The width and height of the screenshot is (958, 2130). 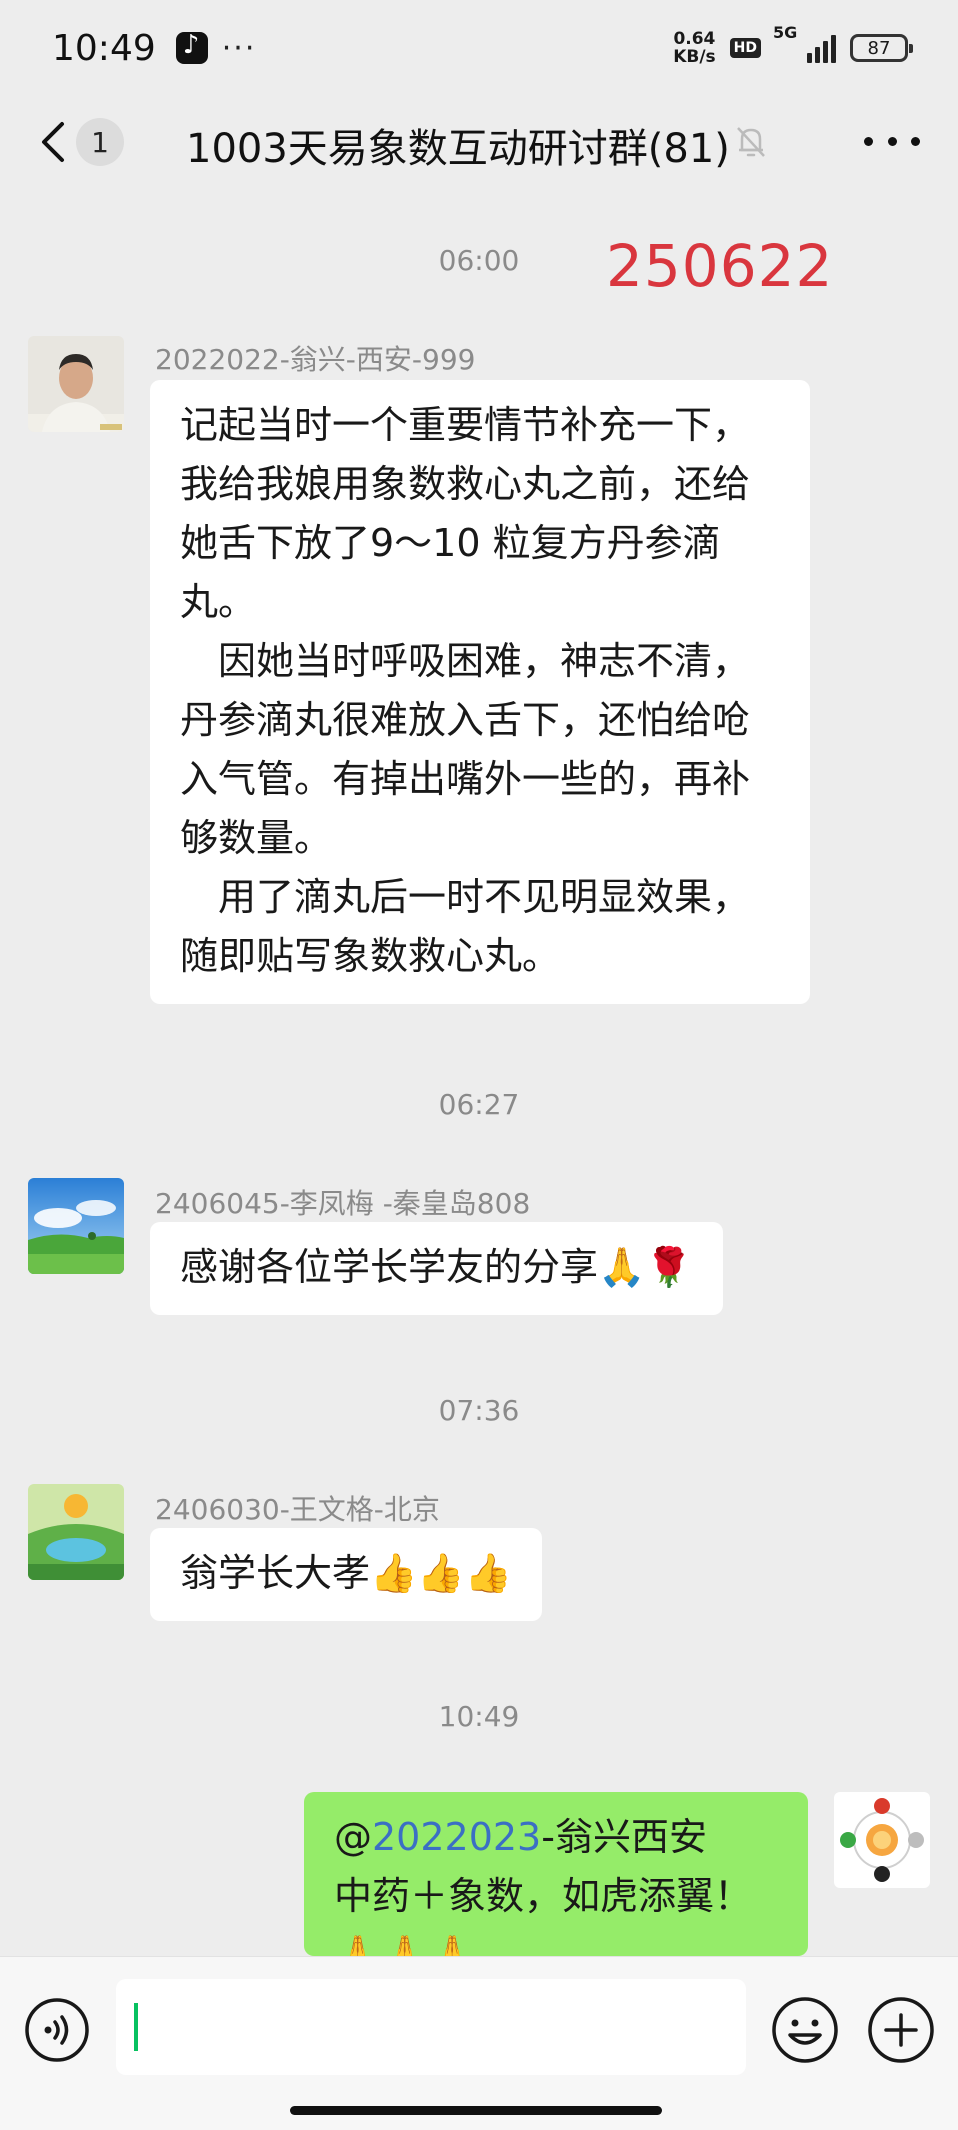 What do you see at coordinates (389, 1267) in the screenshot?
I see `message-text: 感谢各位学长学友的分享` at bounding box center [389, 1267].